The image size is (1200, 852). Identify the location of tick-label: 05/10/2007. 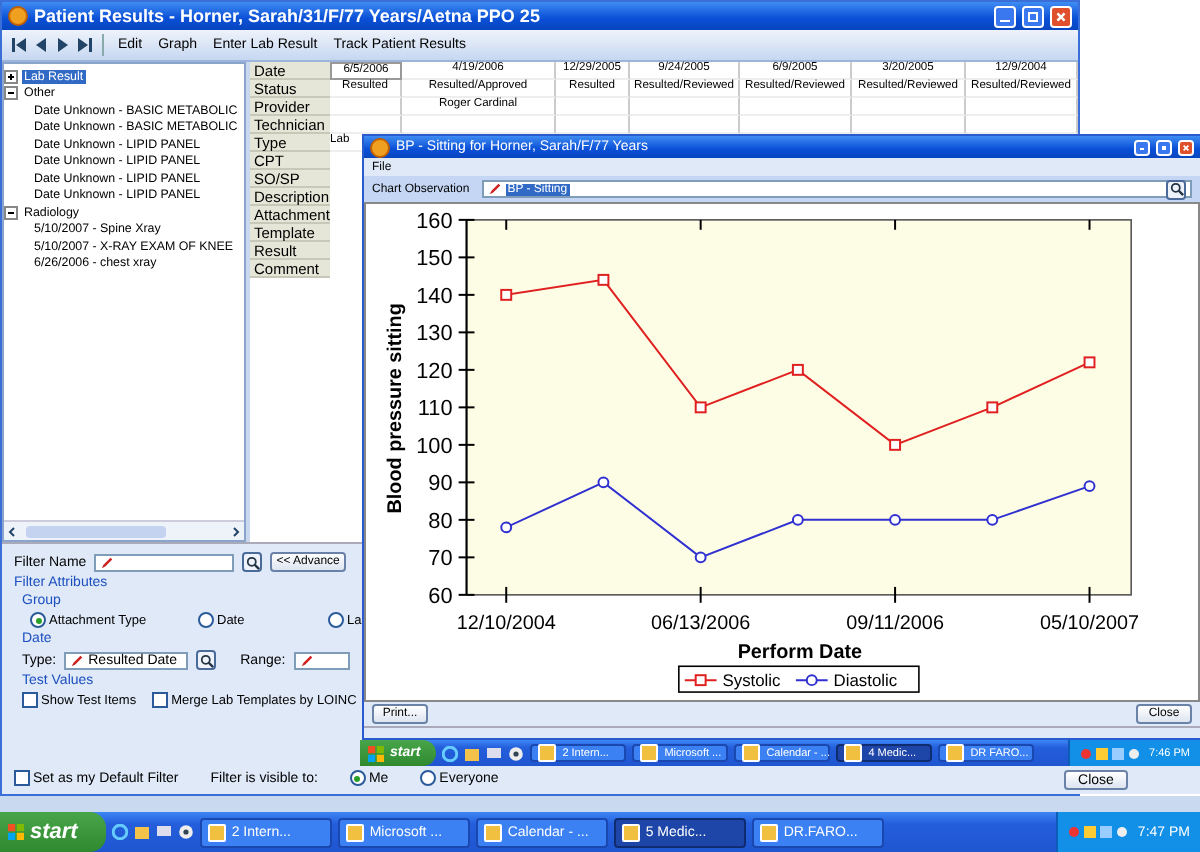
(1089, 623).